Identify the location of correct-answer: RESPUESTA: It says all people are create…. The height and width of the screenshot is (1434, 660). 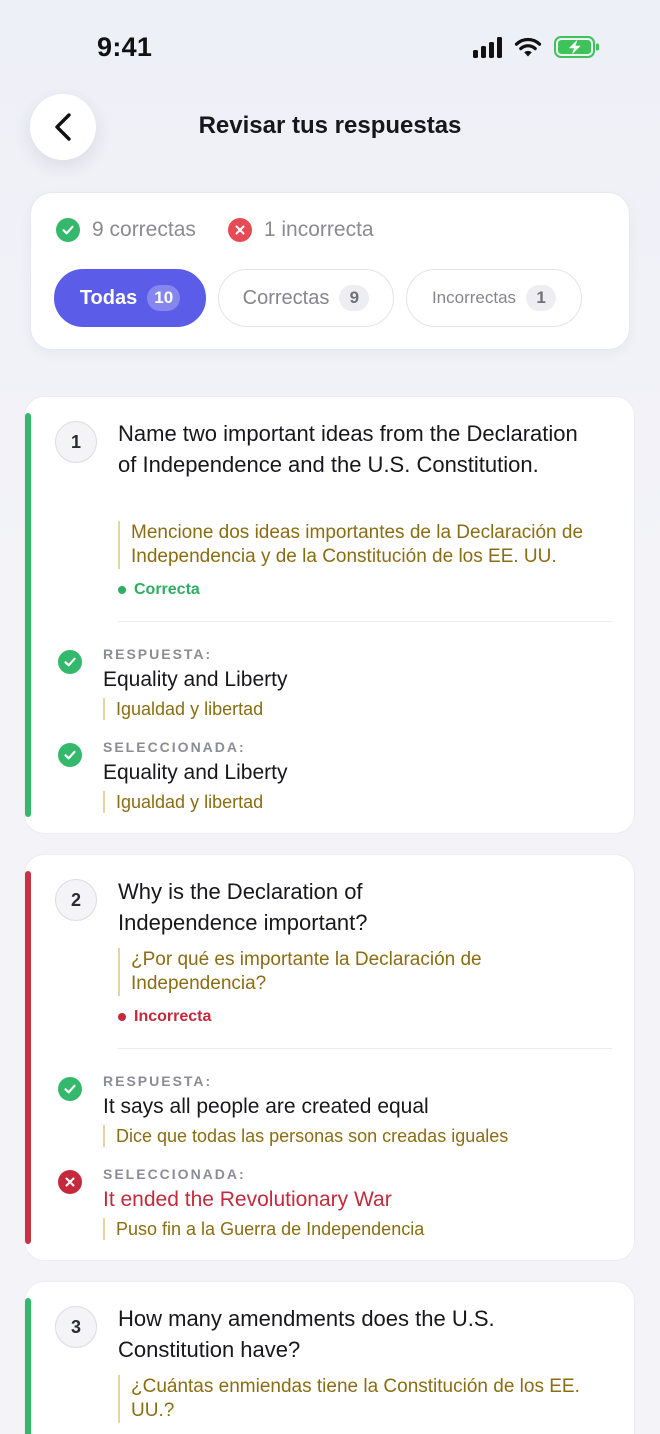
(335, 1110).